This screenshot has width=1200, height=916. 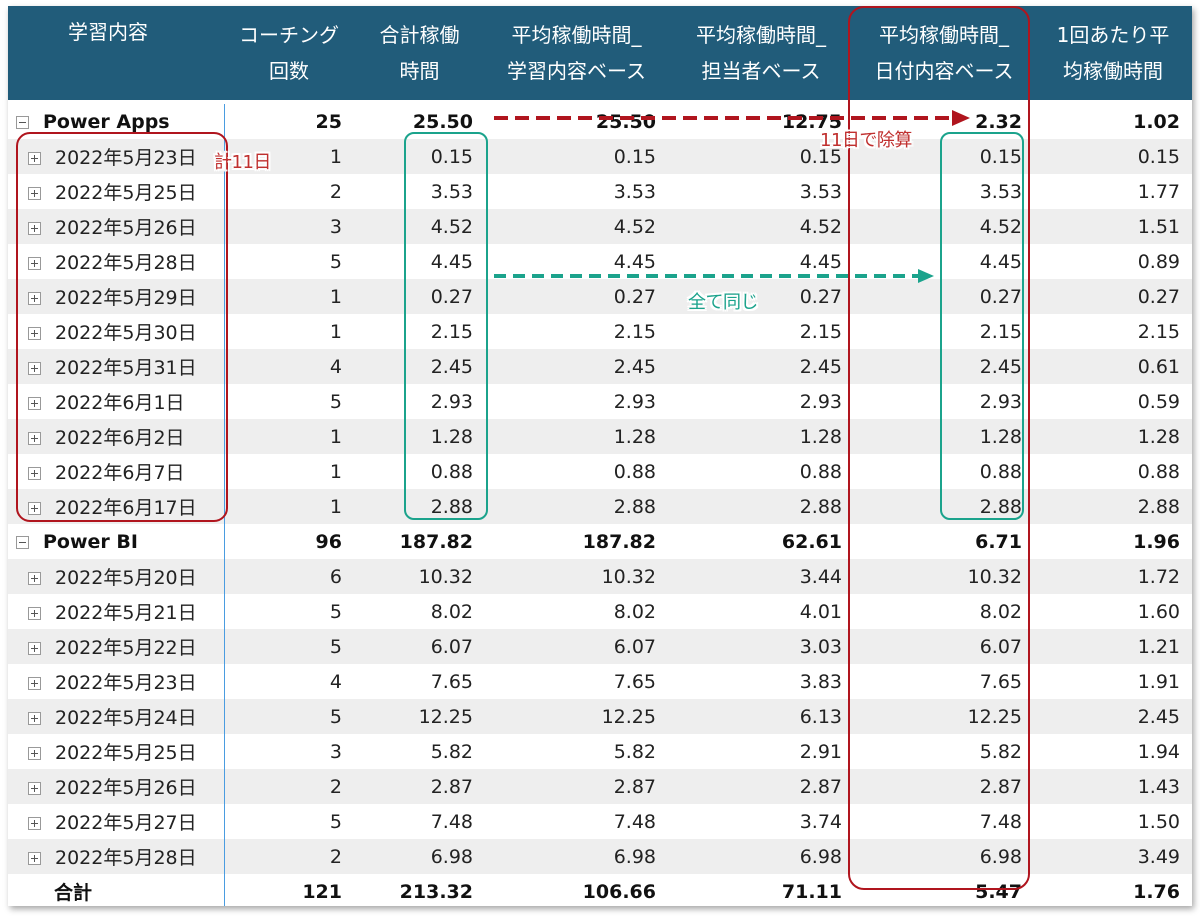 What do you see at coordinates (576, 296) in the screenshot?
I see `value-cell: 0.27` at bounding box center [576, 296].